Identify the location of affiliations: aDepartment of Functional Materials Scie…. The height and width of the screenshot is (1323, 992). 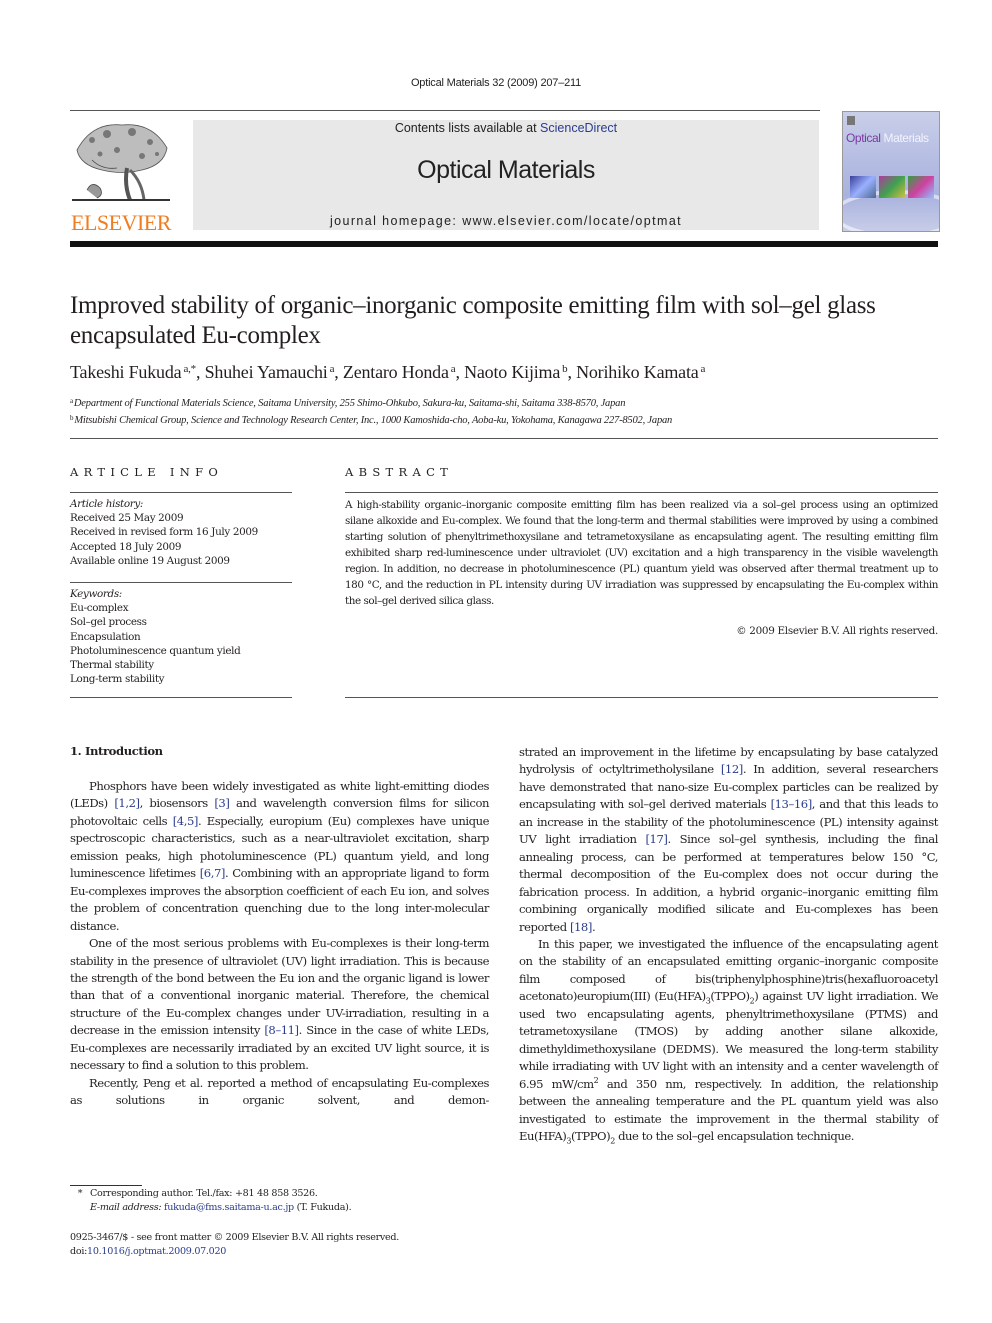
(505, 411).